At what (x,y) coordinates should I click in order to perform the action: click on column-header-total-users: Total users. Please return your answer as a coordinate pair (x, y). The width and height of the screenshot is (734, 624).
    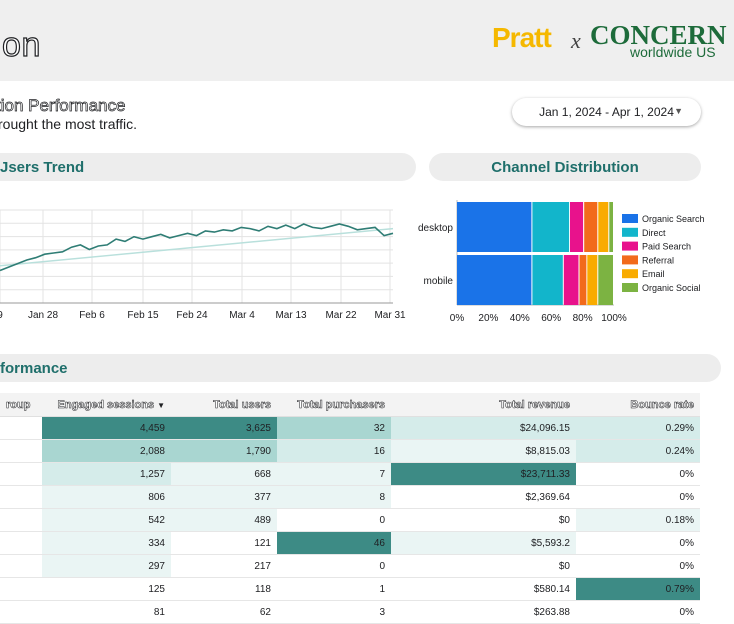
    Looking at the image, I should click on (224, 405).